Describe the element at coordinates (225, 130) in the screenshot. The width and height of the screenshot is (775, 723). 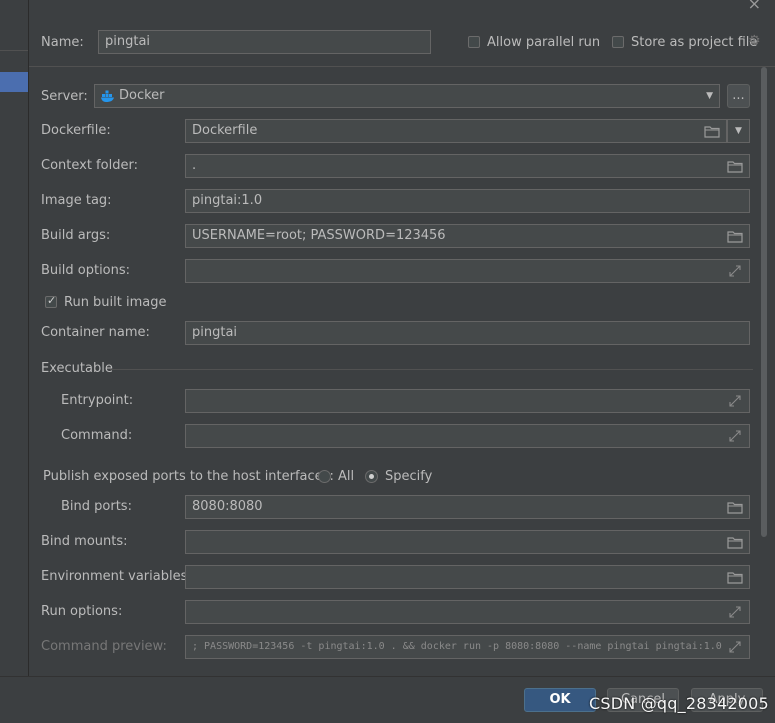
I see `dockerfile-value: Dockerfile` at that location.